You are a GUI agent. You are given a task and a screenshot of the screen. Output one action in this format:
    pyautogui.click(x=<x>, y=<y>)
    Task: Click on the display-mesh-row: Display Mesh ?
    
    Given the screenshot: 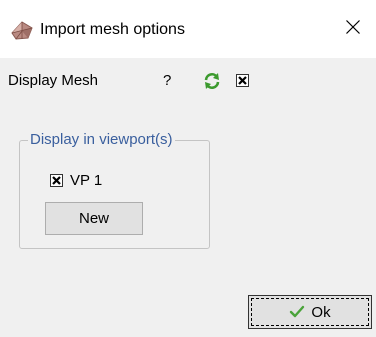 What is the action you would take?
    pyautogui.click(x=188, y=81)
    